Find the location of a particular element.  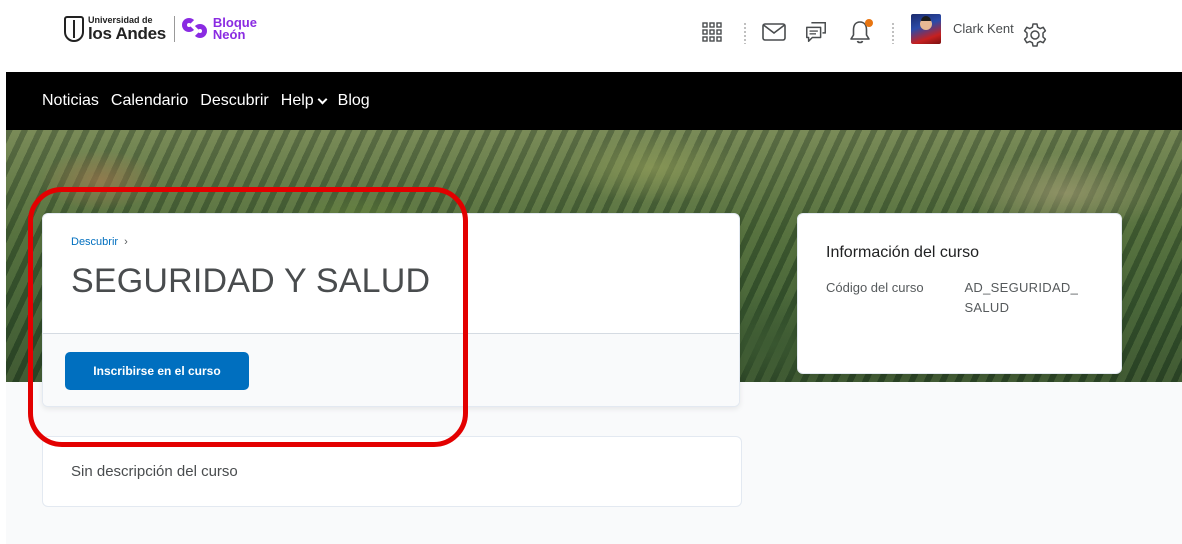

course-info-title: Información del curso is located at coordinates (902, 252).